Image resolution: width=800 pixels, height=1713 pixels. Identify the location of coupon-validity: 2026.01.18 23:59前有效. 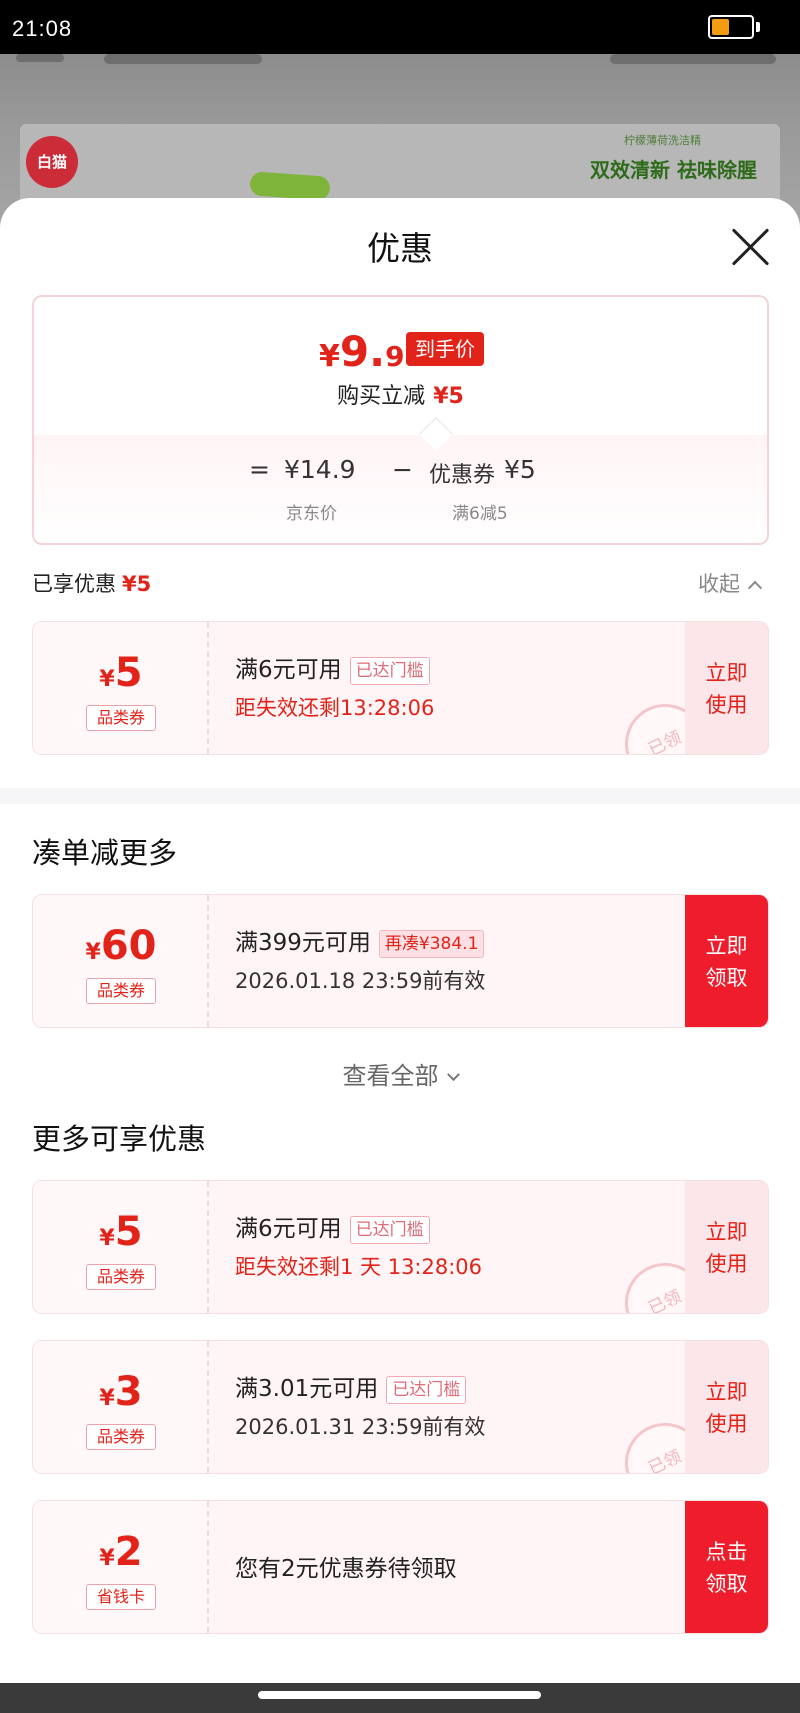
(360, 981).